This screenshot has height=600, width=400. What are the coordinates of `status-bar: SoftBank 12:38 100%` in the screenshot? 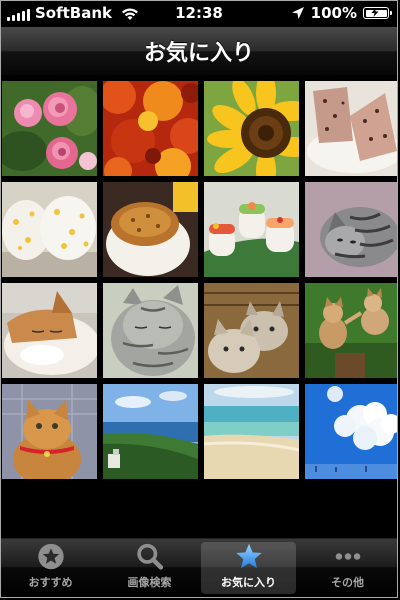 It's located at (199, 14).